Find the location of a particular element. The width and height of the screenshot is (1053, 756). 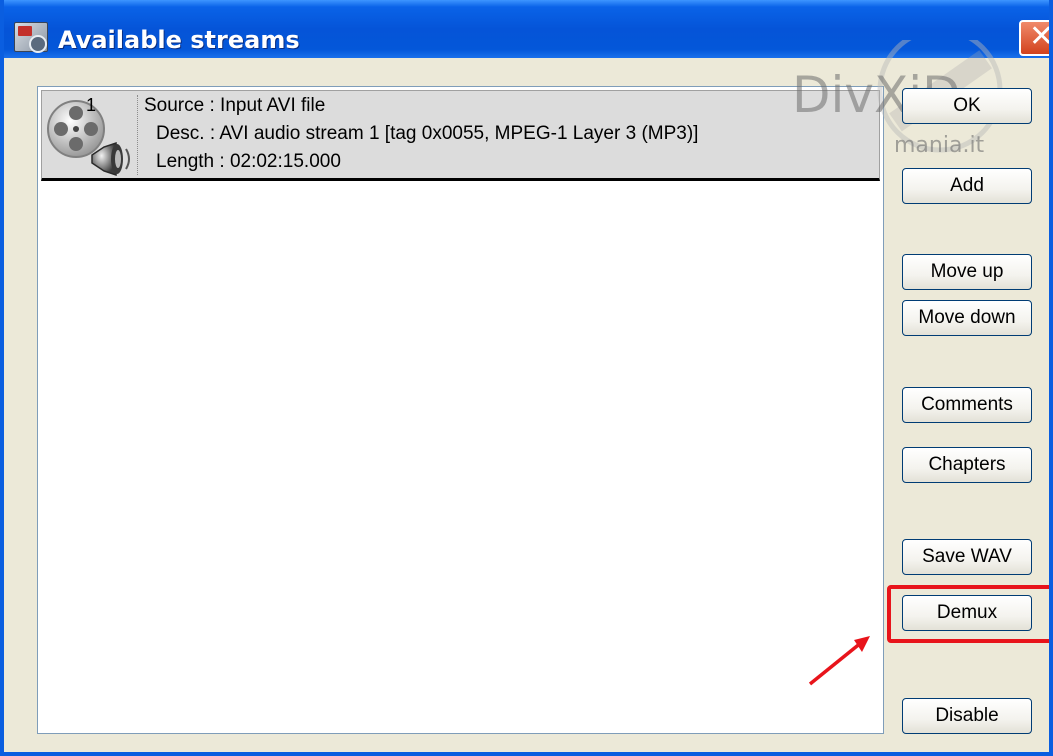

add-button: Add is located at coordinates (967, 186).